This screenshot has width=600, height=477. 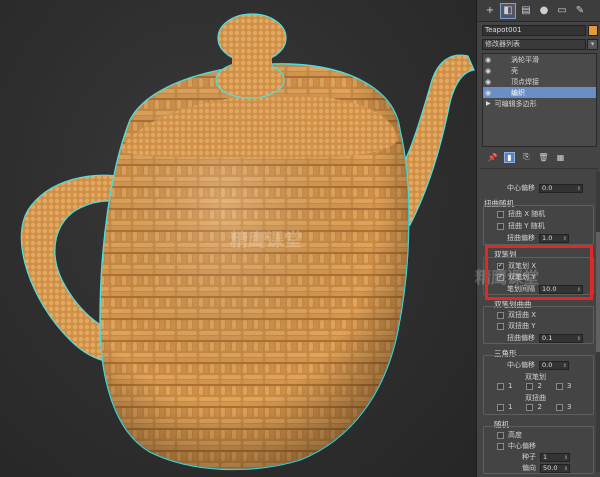 I want to click on random-seed-row: 种子 1 ⇕, so click(x=546, y=457).